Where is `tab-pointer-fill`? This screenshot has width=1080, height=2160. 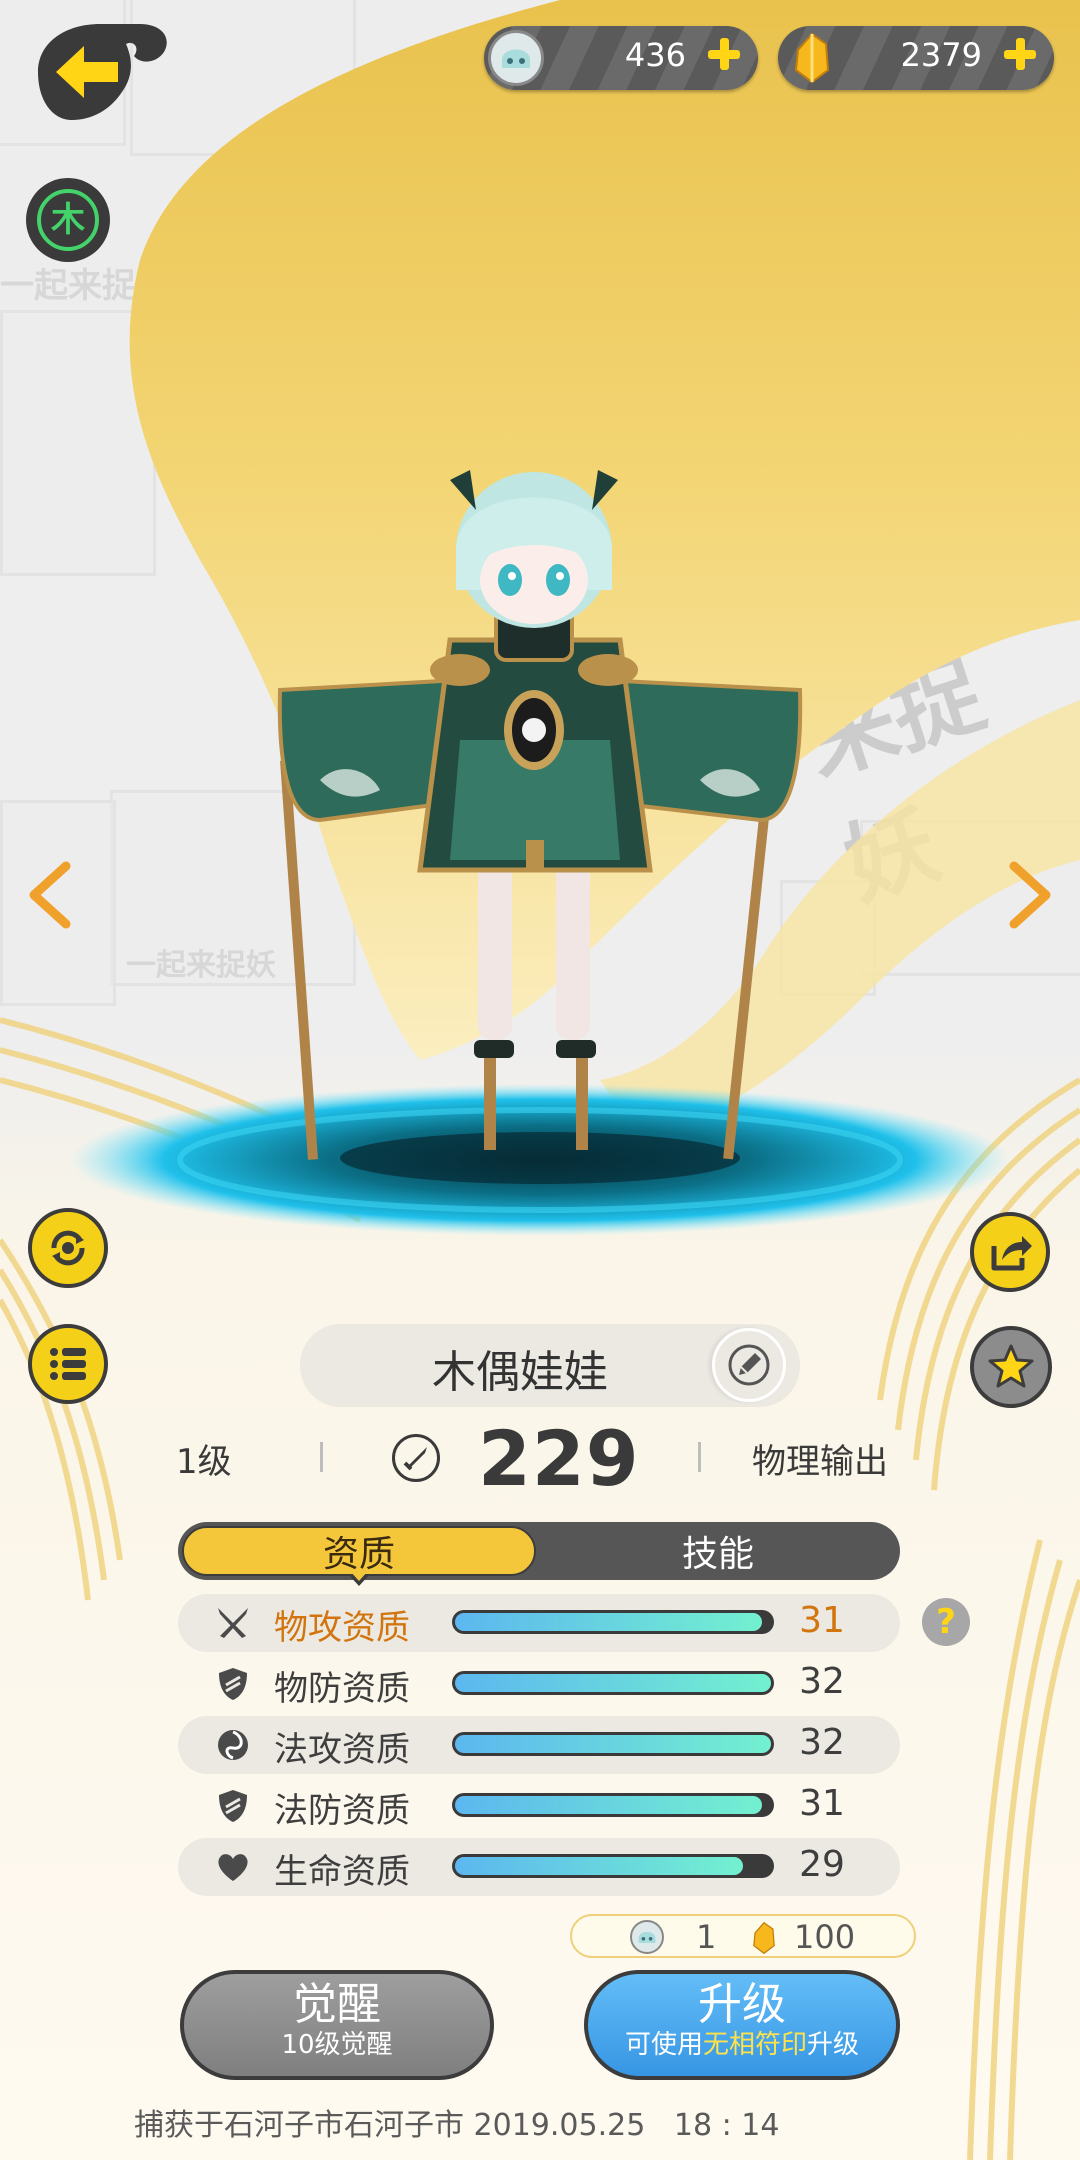
tab-pointer-fill is located at coordinates (359, 1576).